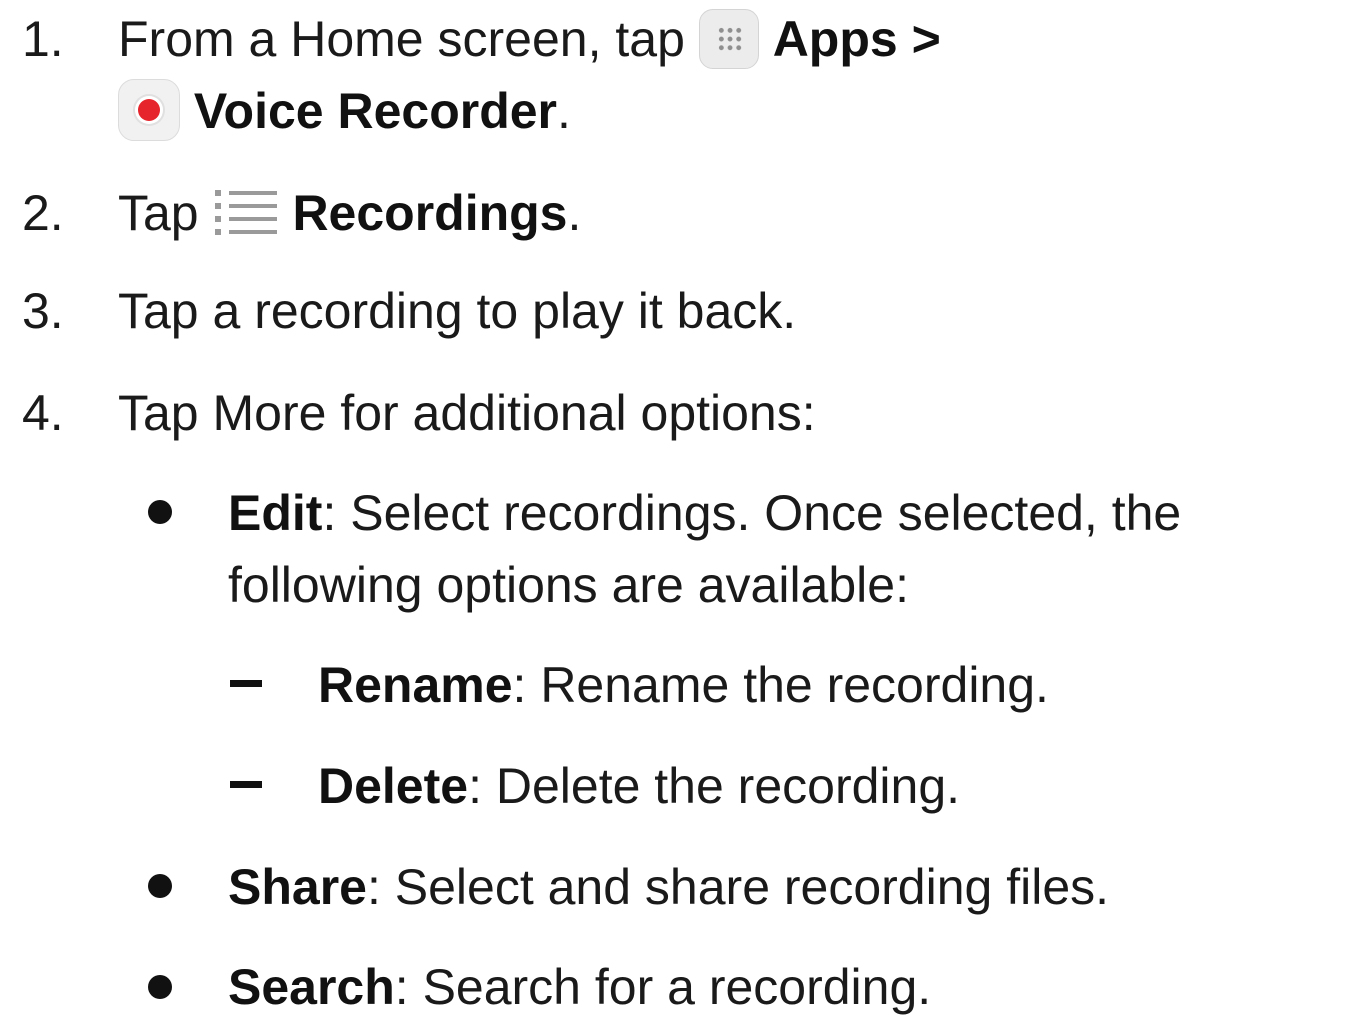  I want to click on option-edit-desc-1: : Select recordings. Once selected, the, so click(752, 513).